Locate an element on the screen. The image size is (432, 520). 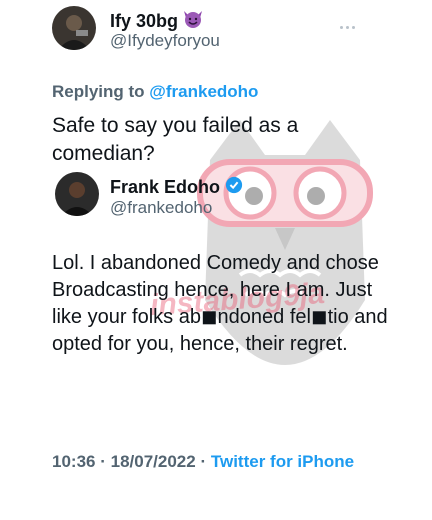
verified-badge-icon is located at coordinates (234, 187).